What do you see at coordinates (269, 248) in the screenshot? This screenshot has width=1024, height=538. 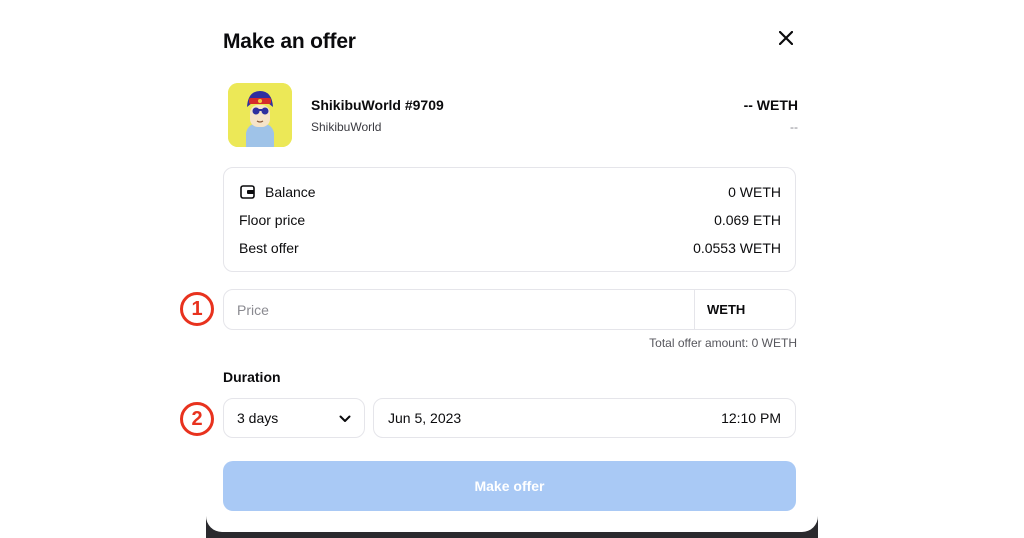 I see `best-offer-label: Best offer` at bounding box center [269, 248].